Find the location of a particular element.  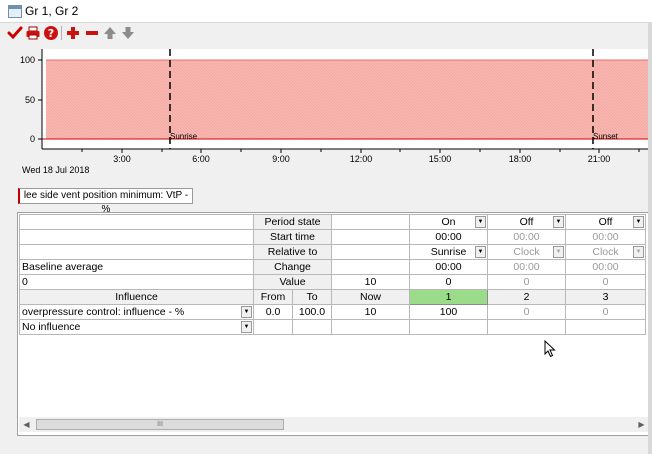

row-relative-to: Relative to Sunrise ▼ Clock ▼ Clock ▼ is located at coordinates (332, 252).